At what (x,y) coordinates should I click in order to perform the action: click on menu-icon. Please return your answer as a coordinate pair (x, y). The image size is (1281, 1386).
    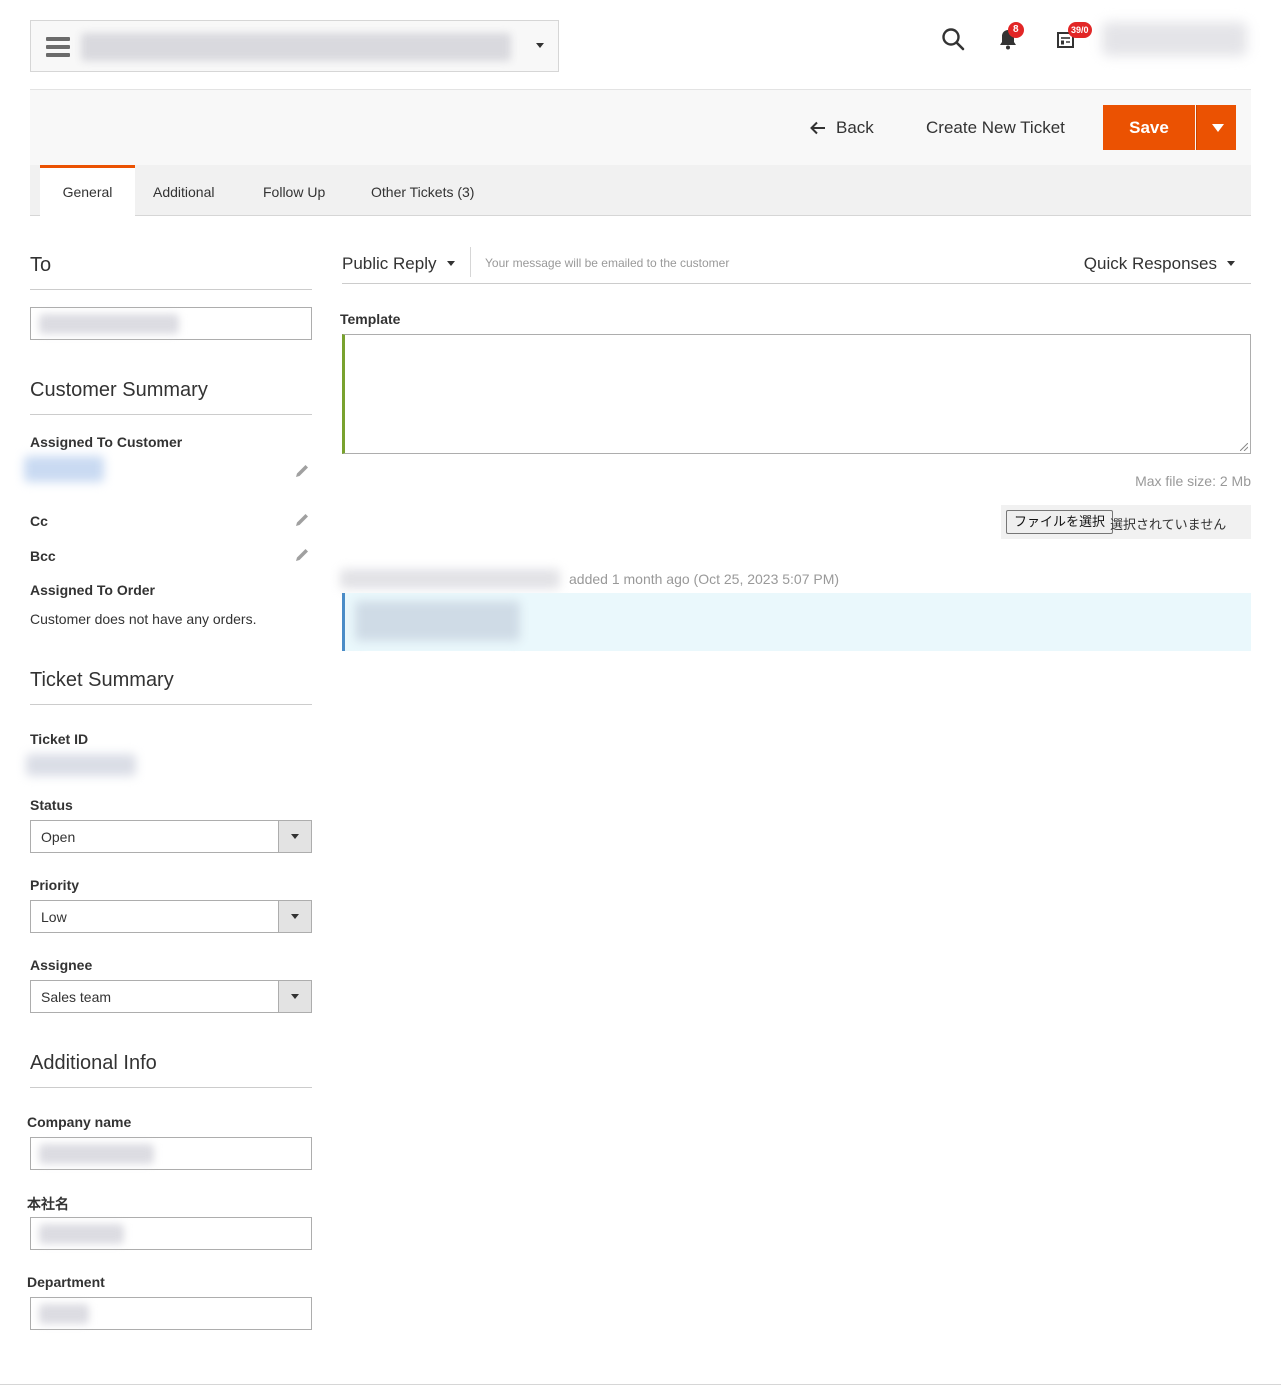
    Looking at the image, I should click on (58, 47).